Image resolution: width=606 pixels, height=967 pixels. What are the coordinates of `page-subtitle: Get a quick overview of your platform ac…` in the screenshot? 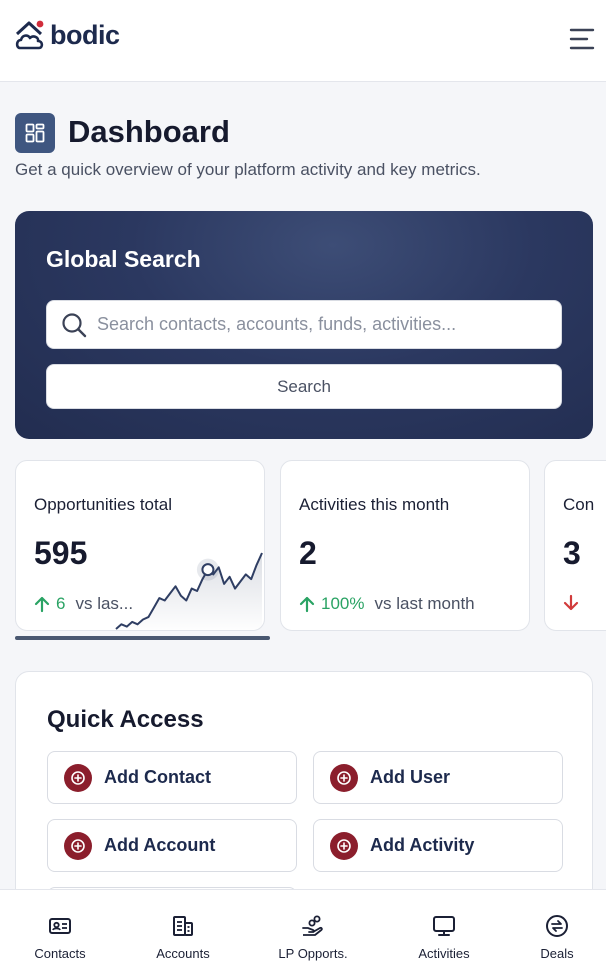 It's located at (248, 169).